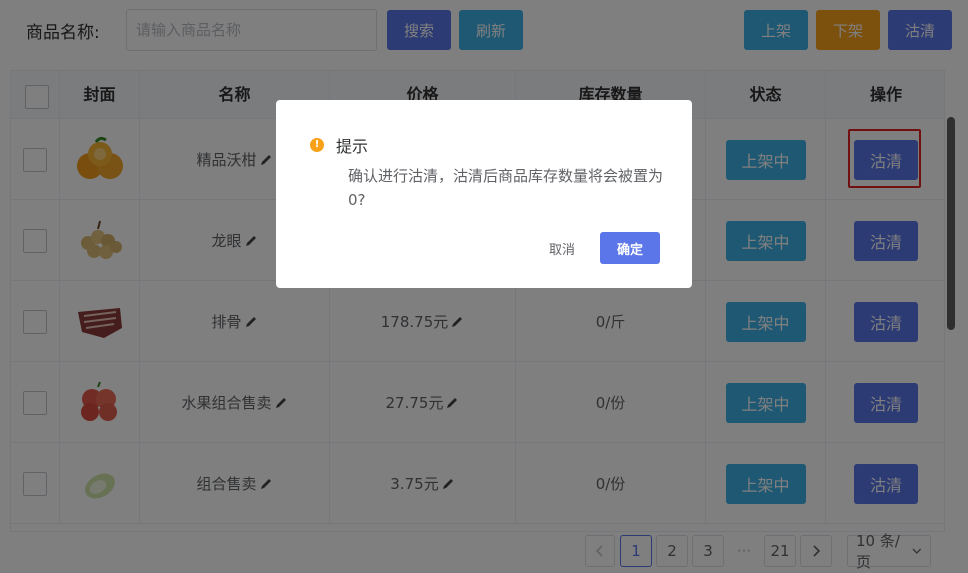 This screenshot has height=573, width=968. What do you see at coordinates (506, 188) in the screenshot?
I see `dialog-message: 确认进行沽清，沽清后商品库存数量将会被置为0?` at bounding box center [506, 188].